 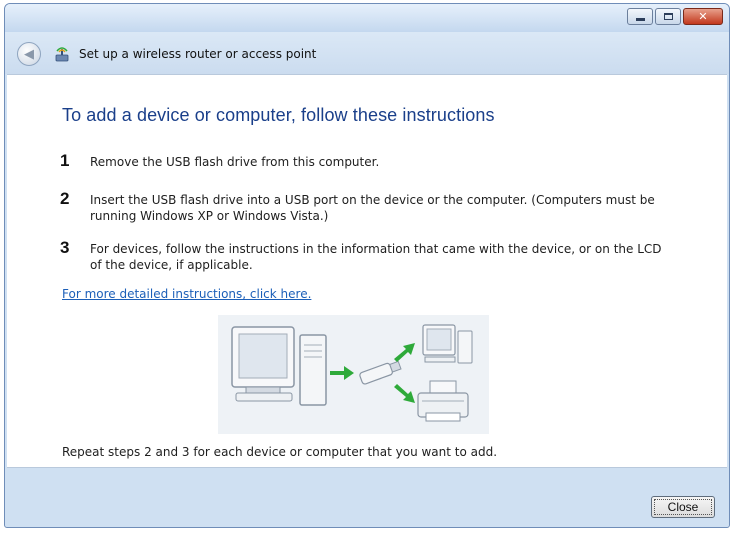 I want to click on back-arrow-icon: ◀, so click(x=29, y=54).